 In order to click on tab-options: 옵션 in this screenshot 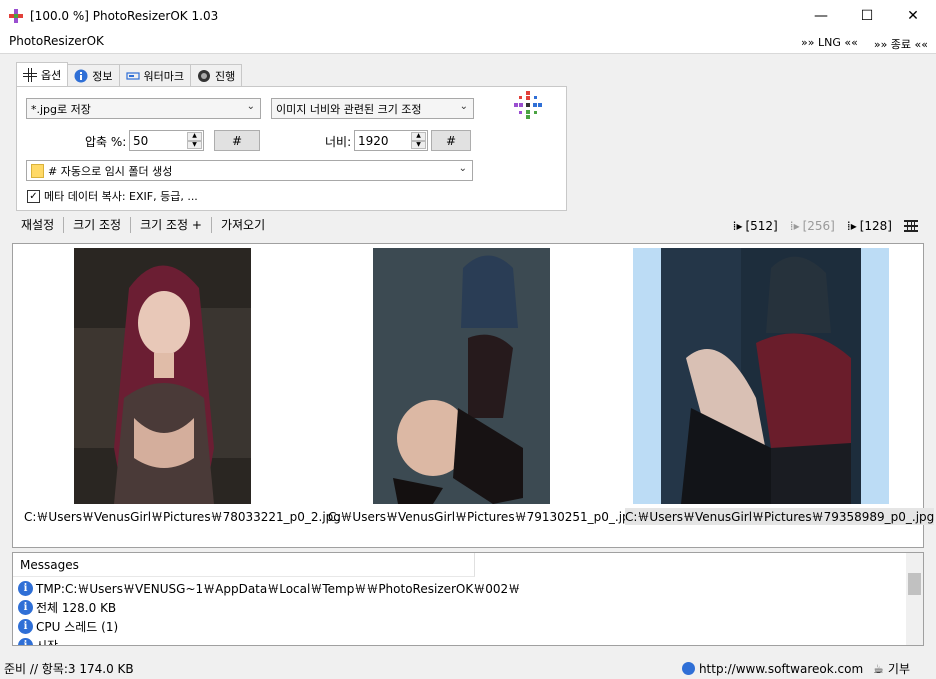, I will do `click(42, 74)`.